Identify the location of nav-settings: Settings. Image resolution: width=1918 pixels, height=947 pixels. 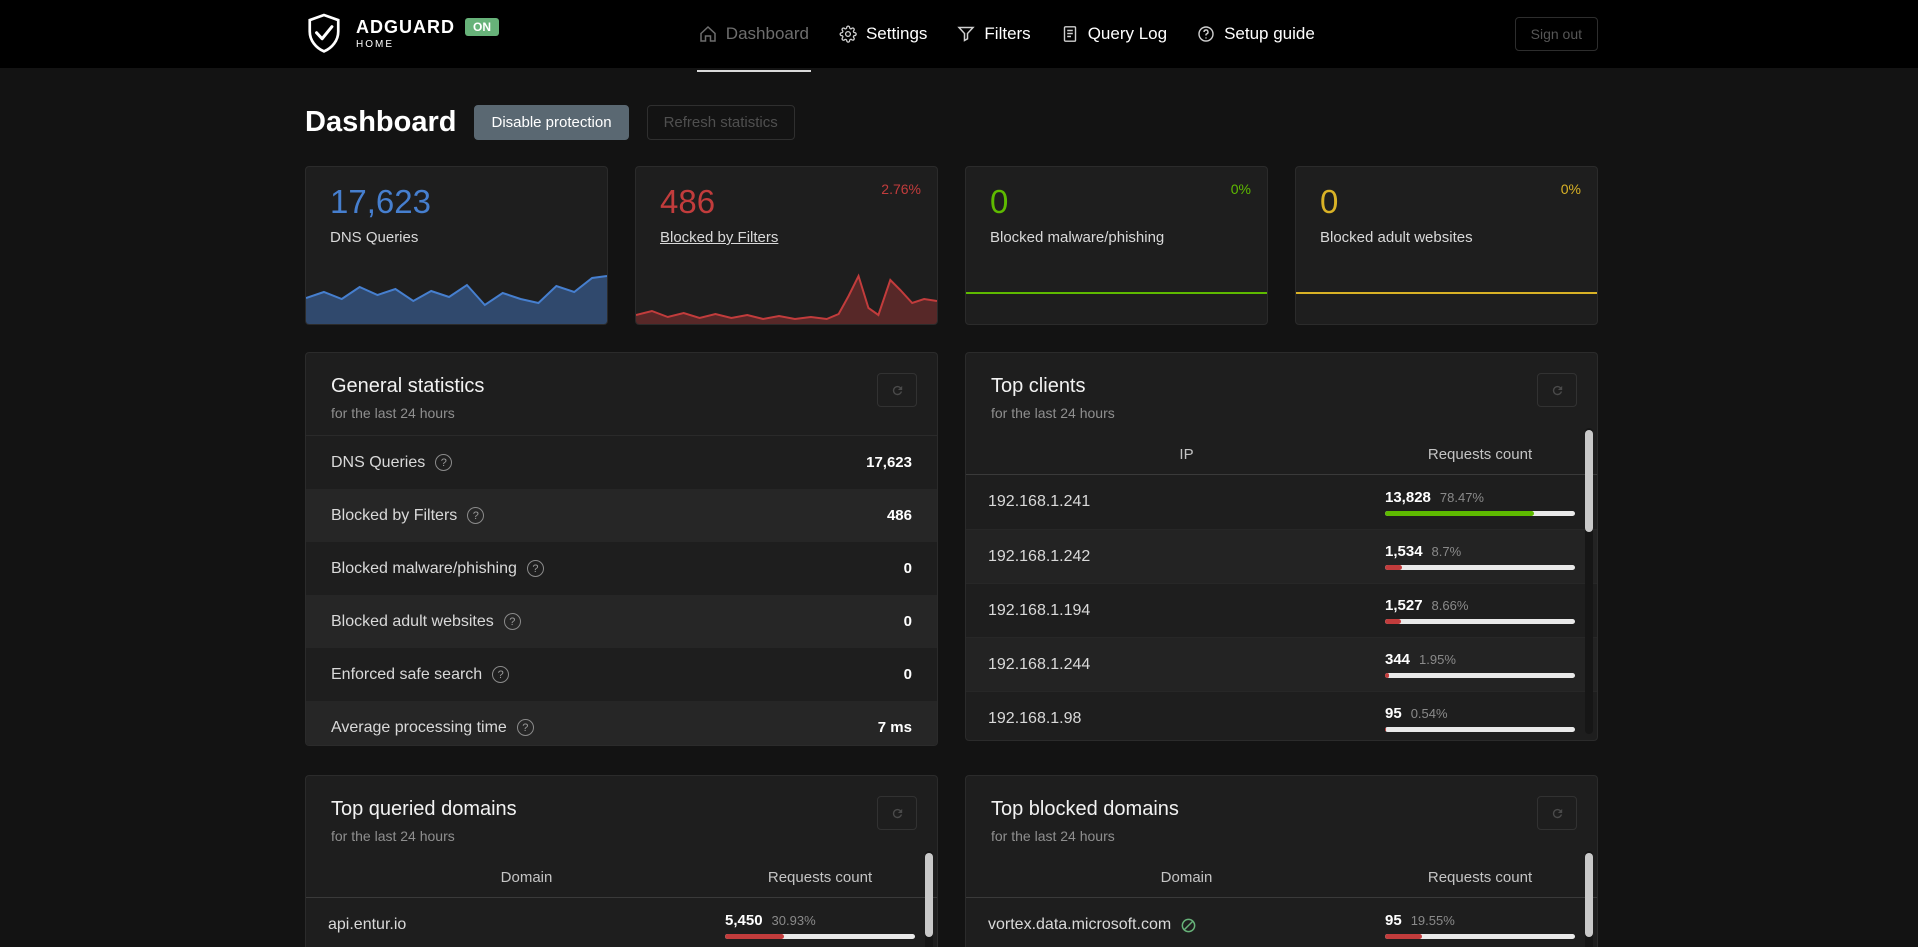
(883, 34).